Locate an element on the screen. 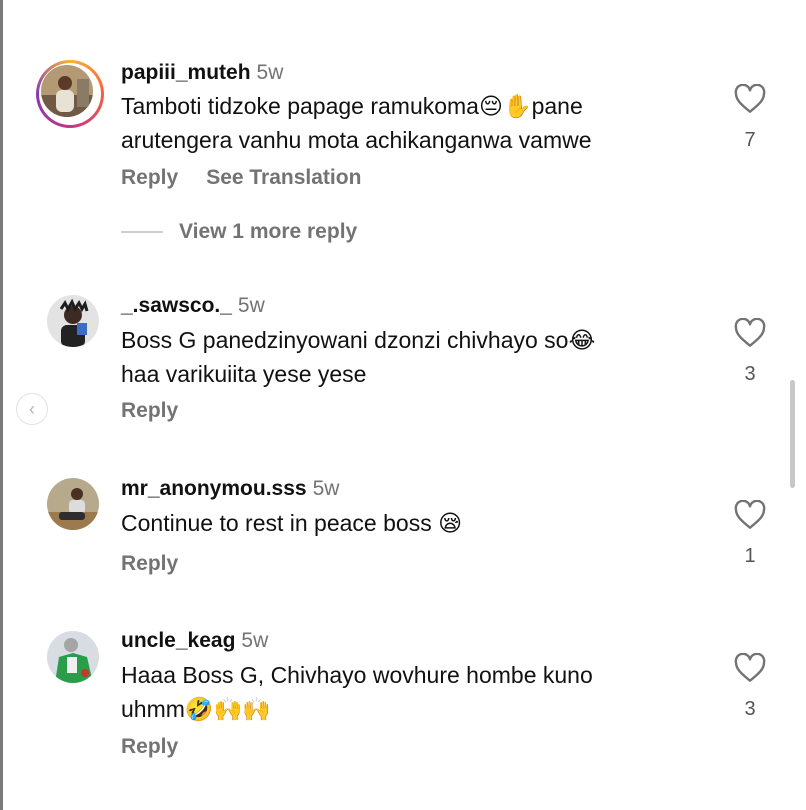  like-count: 7 is located at coordinates (750, 140).